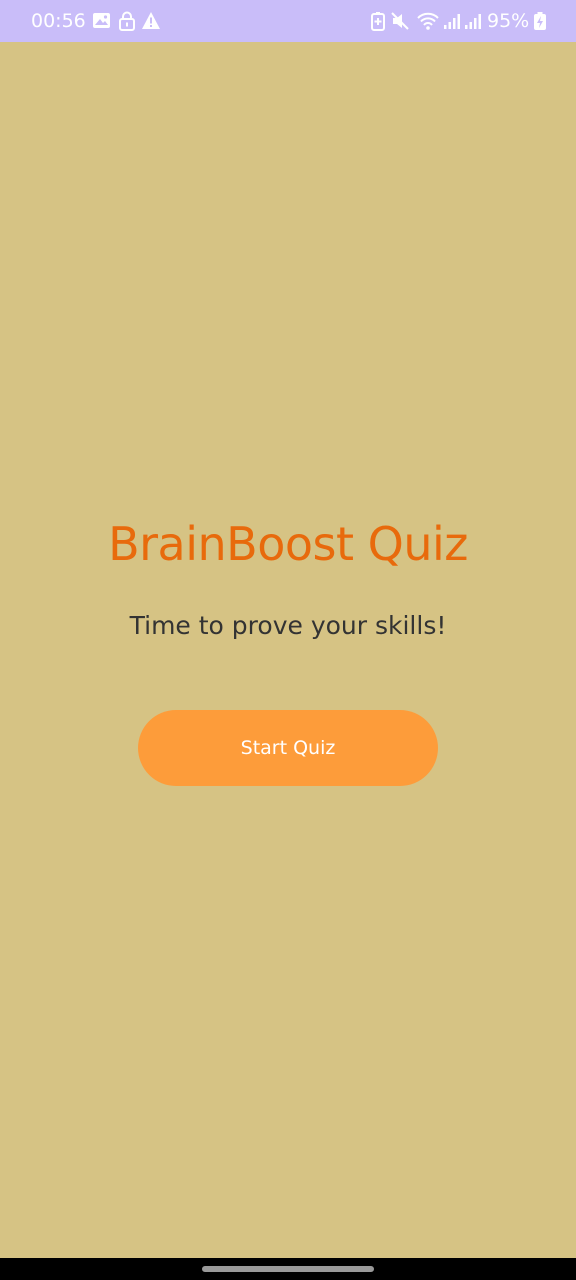 Image resolution: width=576 pixels, height=1280 pixels. Describe the element at coordinates (428, 21) in the screenshot. I see `wifi-icon` at that location.